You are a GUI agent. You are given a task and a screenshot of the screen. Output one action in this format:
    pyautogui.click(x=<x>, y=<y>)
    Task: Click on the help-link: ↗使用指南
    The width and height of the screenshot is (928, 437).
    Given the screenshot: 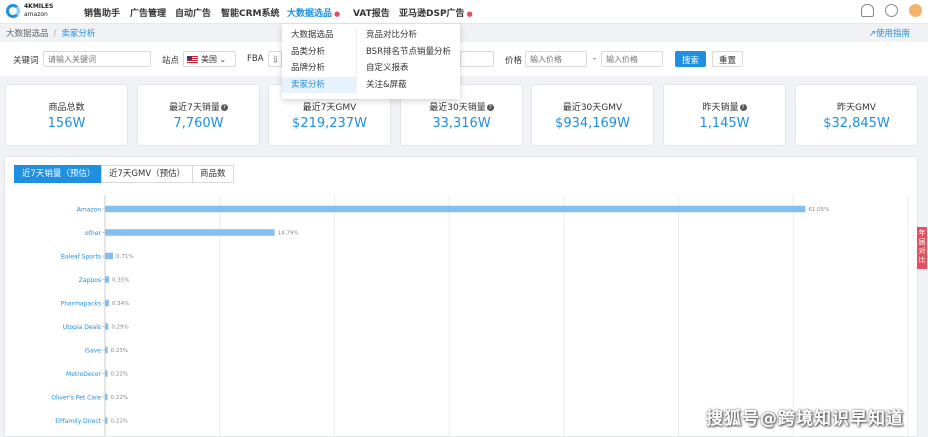 What is the action you would take?
    pyautogui.click(x=889, y=33)
    